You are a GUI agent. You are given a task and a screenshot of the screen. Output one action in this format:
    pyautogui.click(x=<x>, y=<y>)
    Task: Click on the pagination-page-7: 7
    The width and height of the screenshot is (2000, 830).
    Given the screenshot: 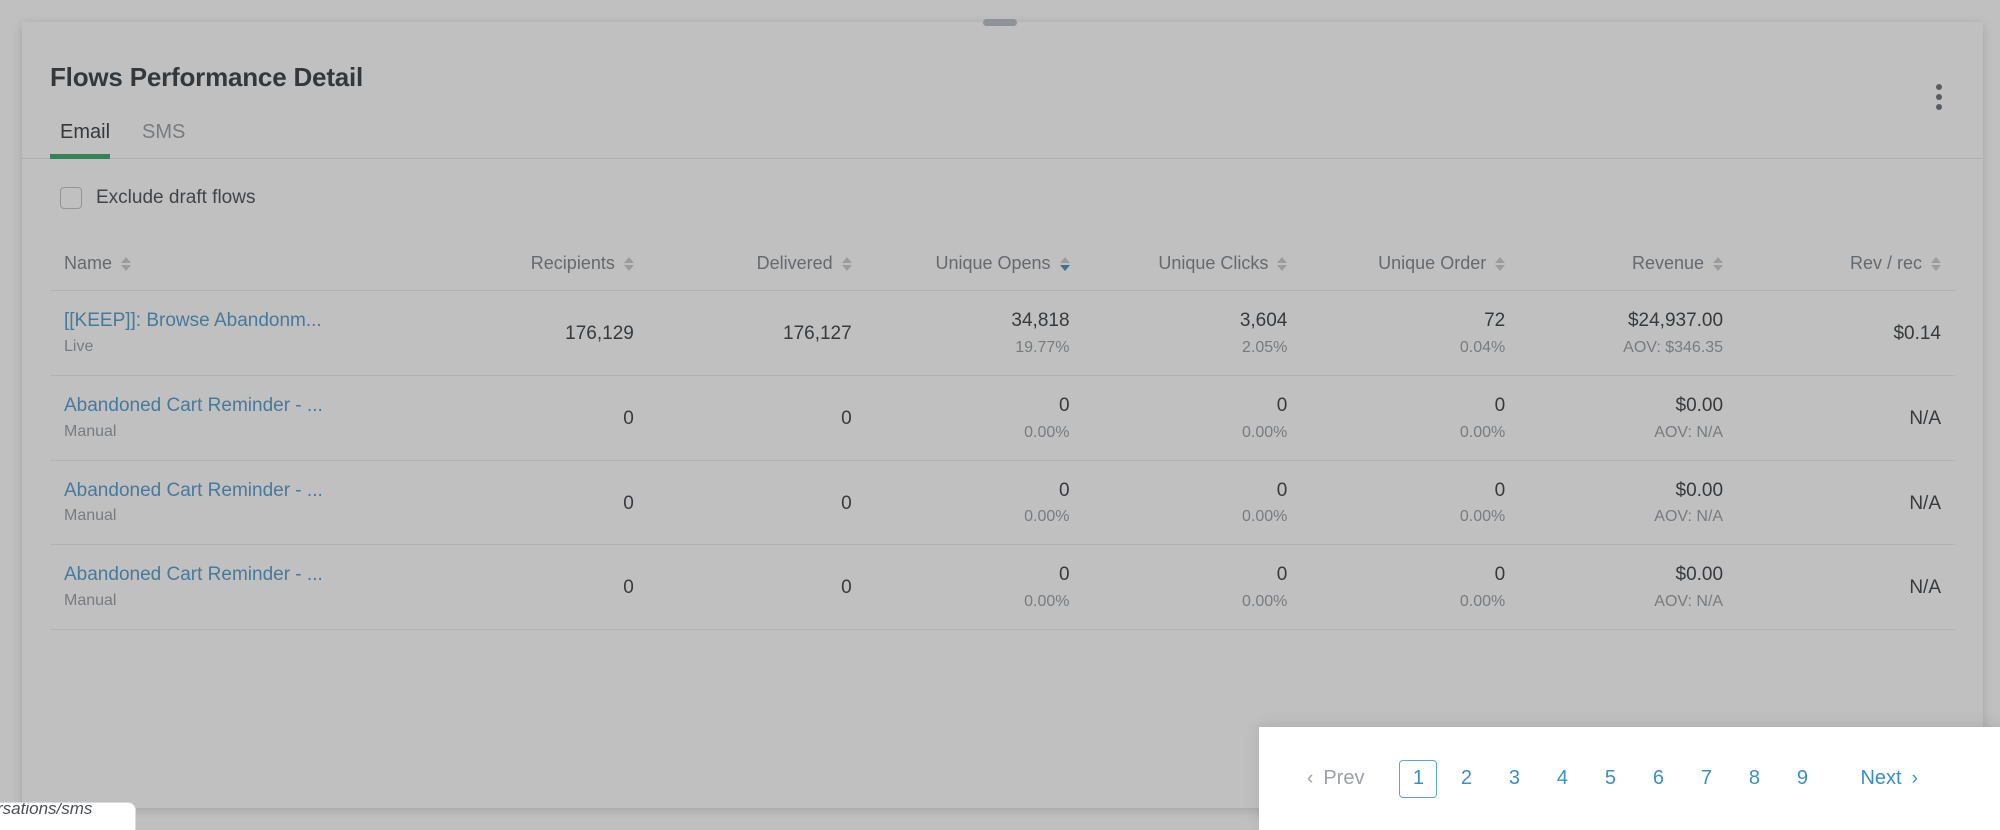 What is the action you would take?
    pyautogui.click(x=1706, y=779)
    